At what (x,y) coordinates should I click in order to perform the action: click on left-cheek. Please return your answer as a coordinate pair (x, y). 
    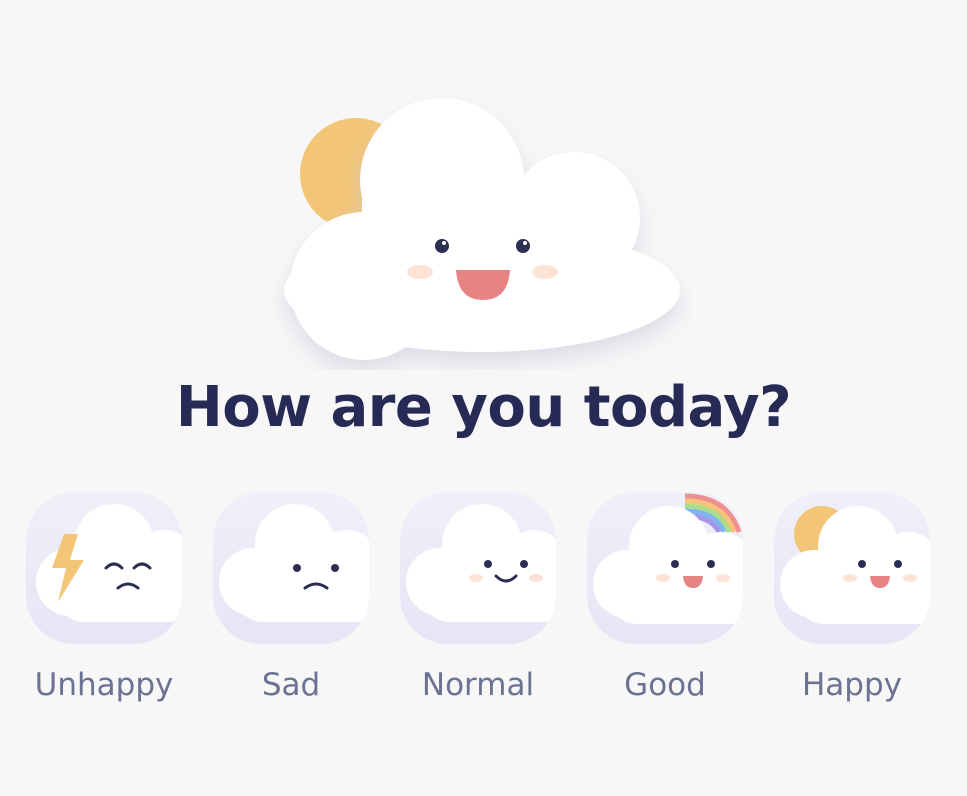
    Looking at the image, I should click on (420, 272).